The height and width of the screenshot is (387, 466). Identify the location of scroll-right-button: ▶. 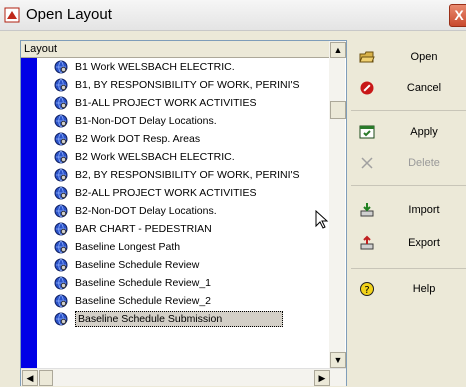
(322, 378).